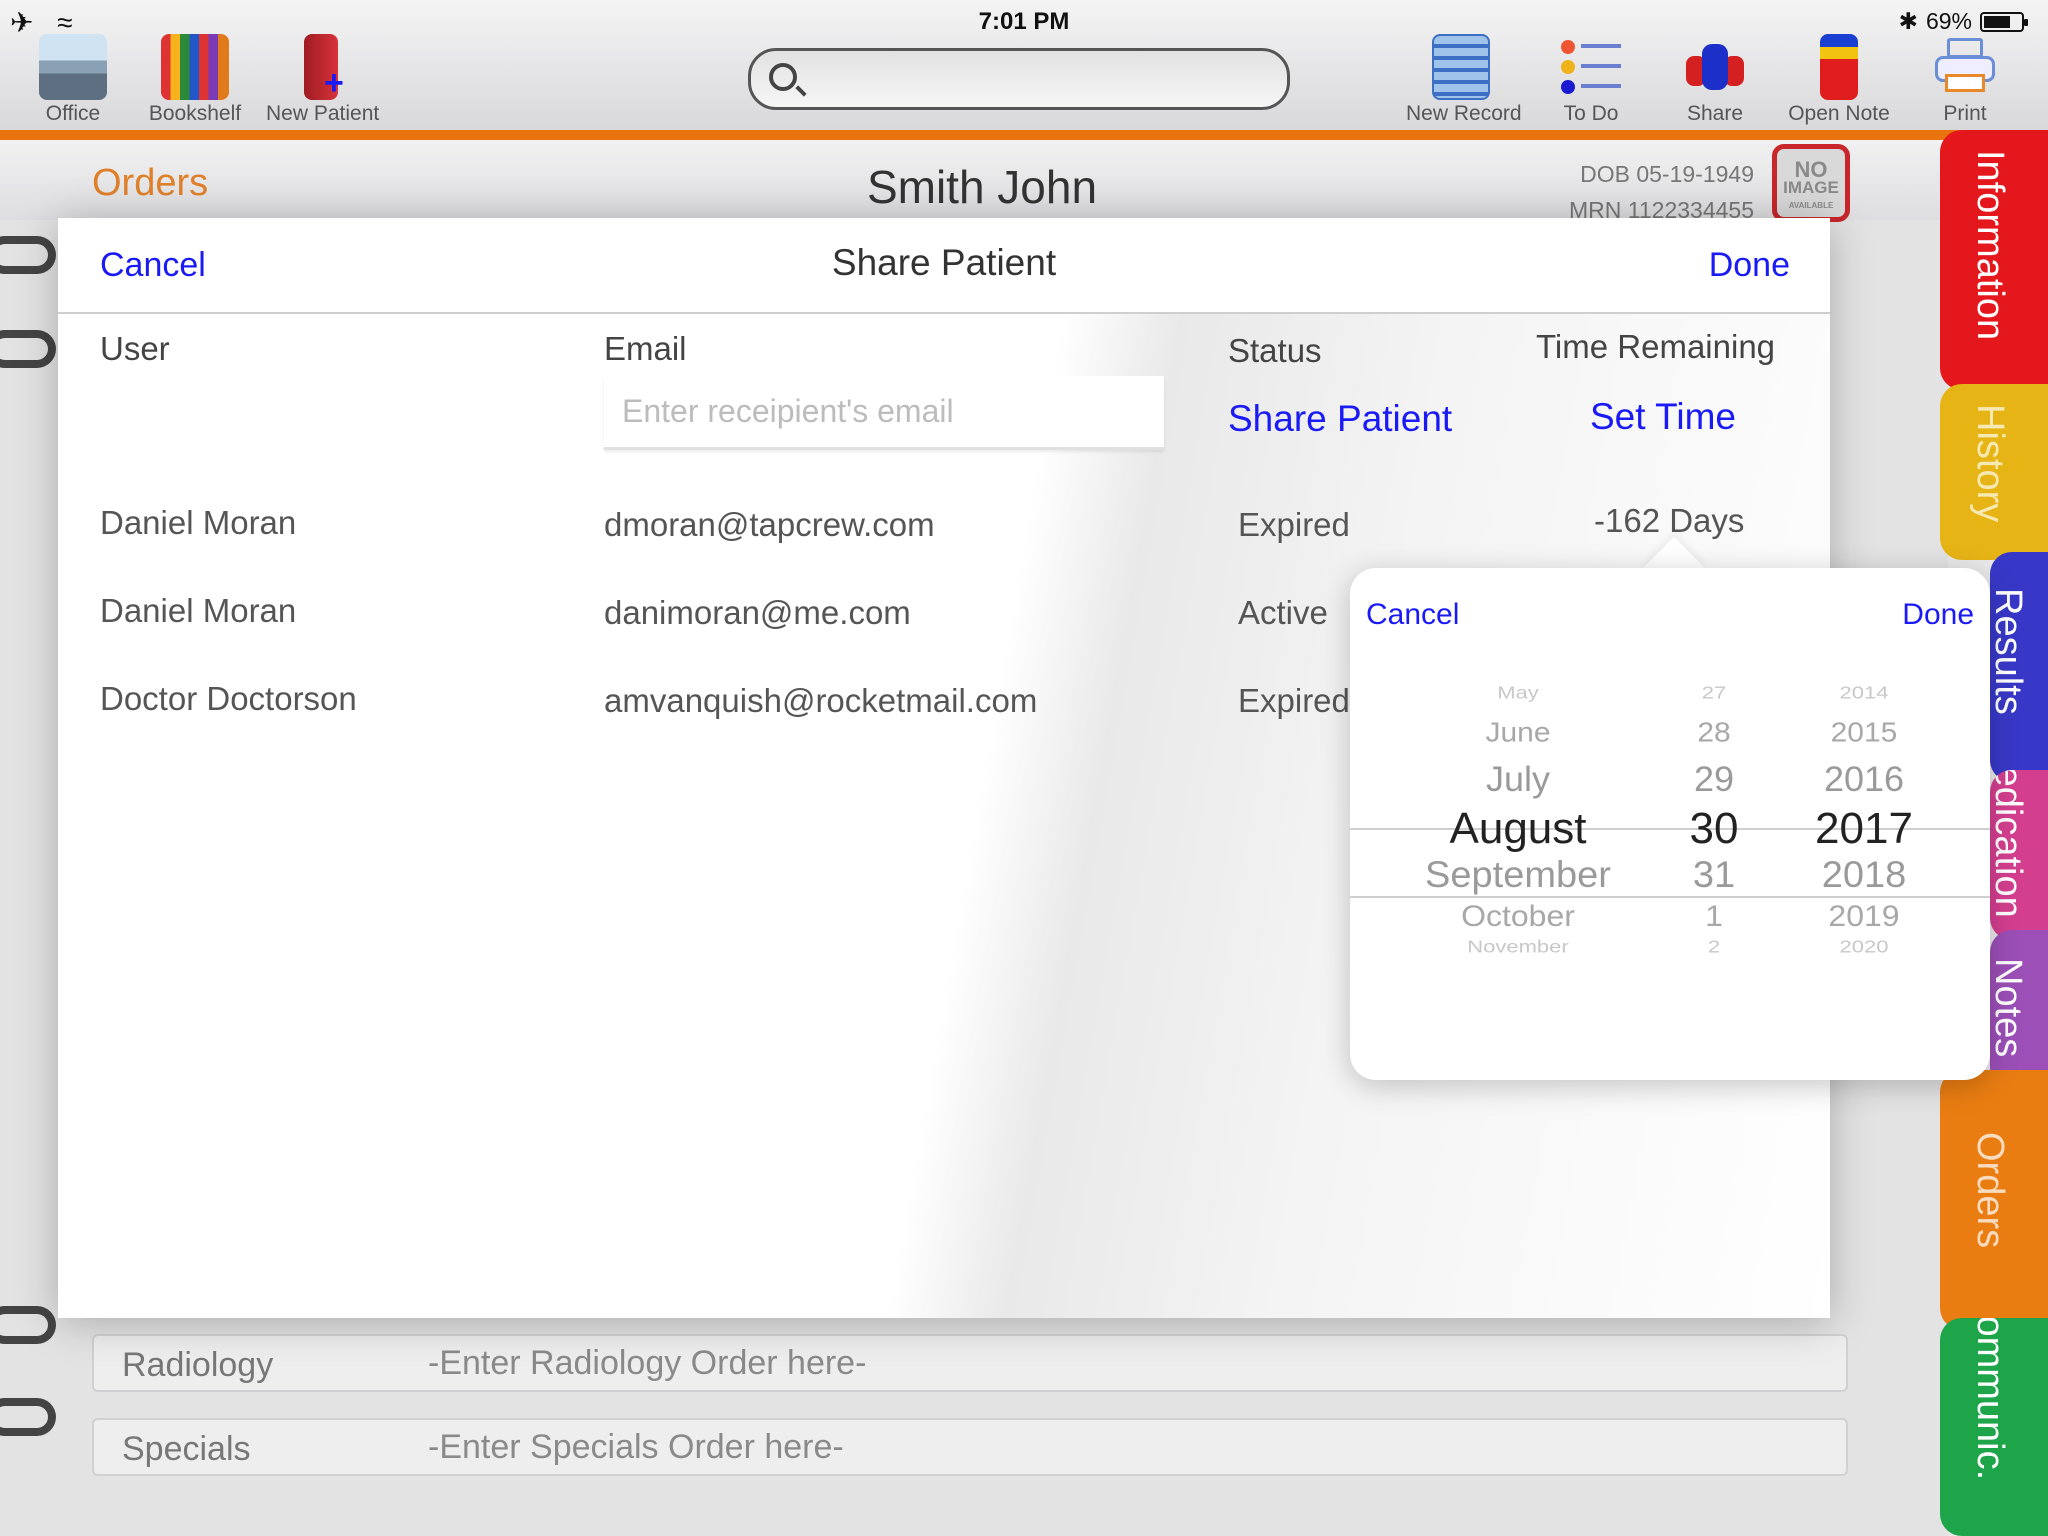 This screenshot has height=1536, width=2048. Describe the element at coordinates (636, 1447) in the screenshot. I see `order-hint: -Enter Specials Order here-` at that location.